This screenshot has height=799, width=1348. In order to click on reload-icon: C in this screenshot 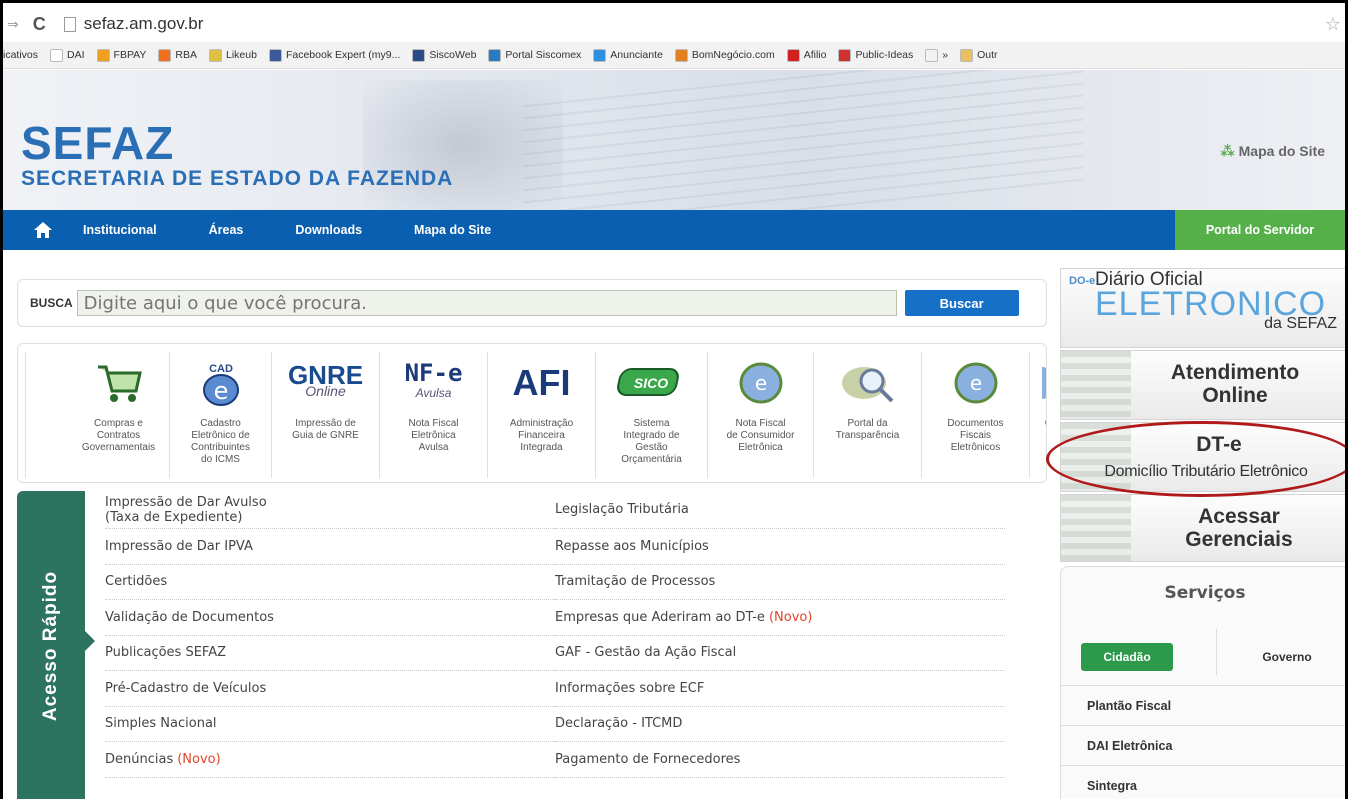, I will do `click(39, 24)`.